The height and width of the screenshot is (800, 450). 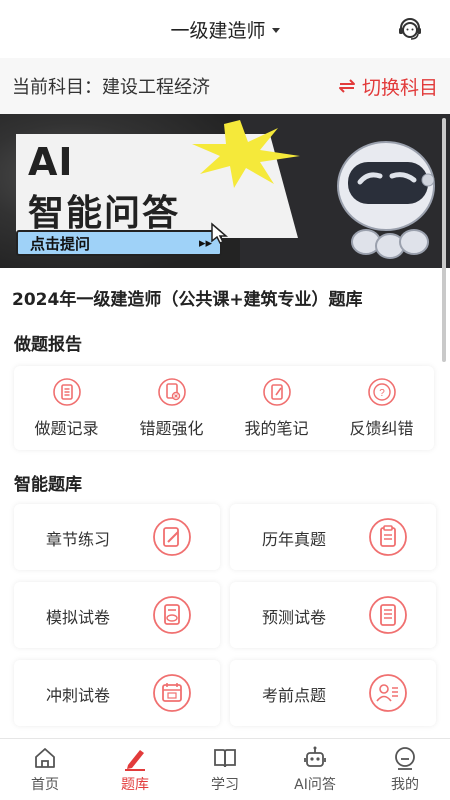 I want to click on note-icon, so click(x=276, y=392).